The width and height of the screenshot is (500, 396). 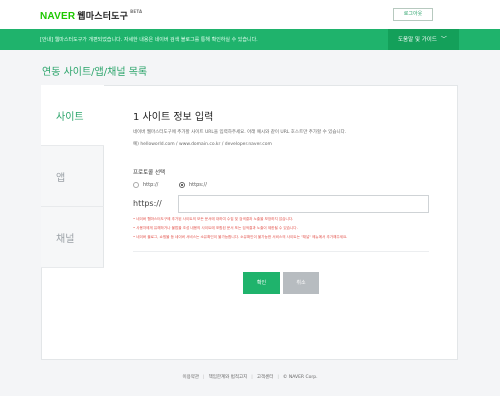 I want to click on cancel-button: 취소, so click(x=301, y=283).